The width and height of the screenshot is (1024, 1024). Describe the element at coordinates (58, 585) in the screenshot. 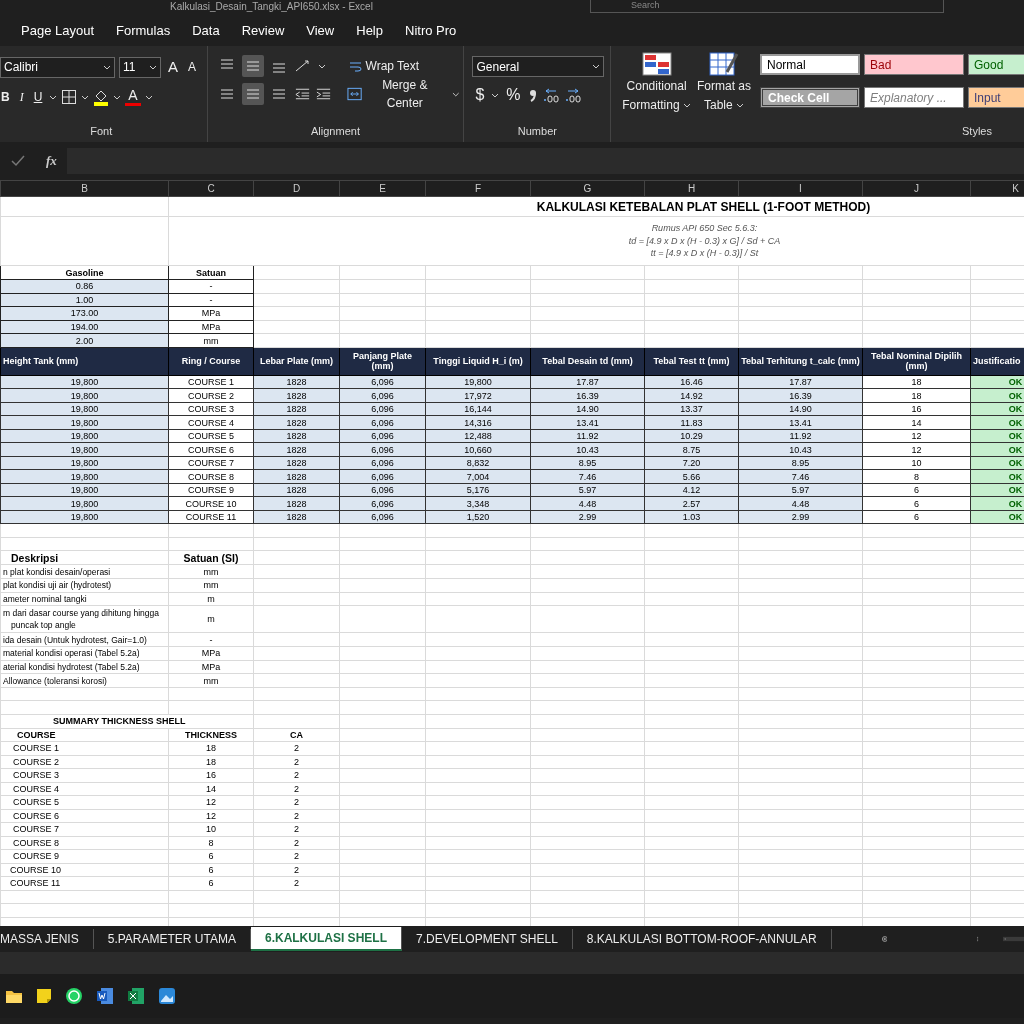

I see `description-text: plat kondisi uji air (hydrotest)` at that location.